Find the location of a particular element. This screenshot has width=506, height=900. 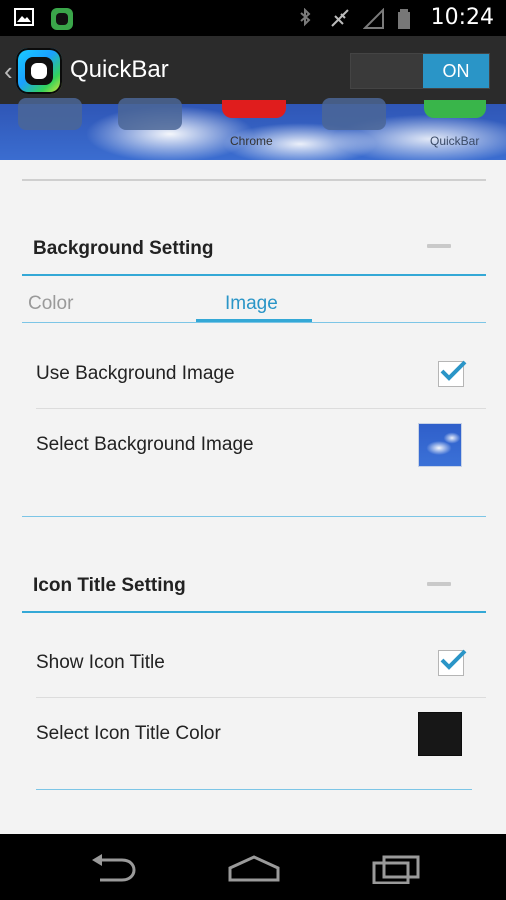

section-title-background: Background Setting is located at coordinates (123, 248).